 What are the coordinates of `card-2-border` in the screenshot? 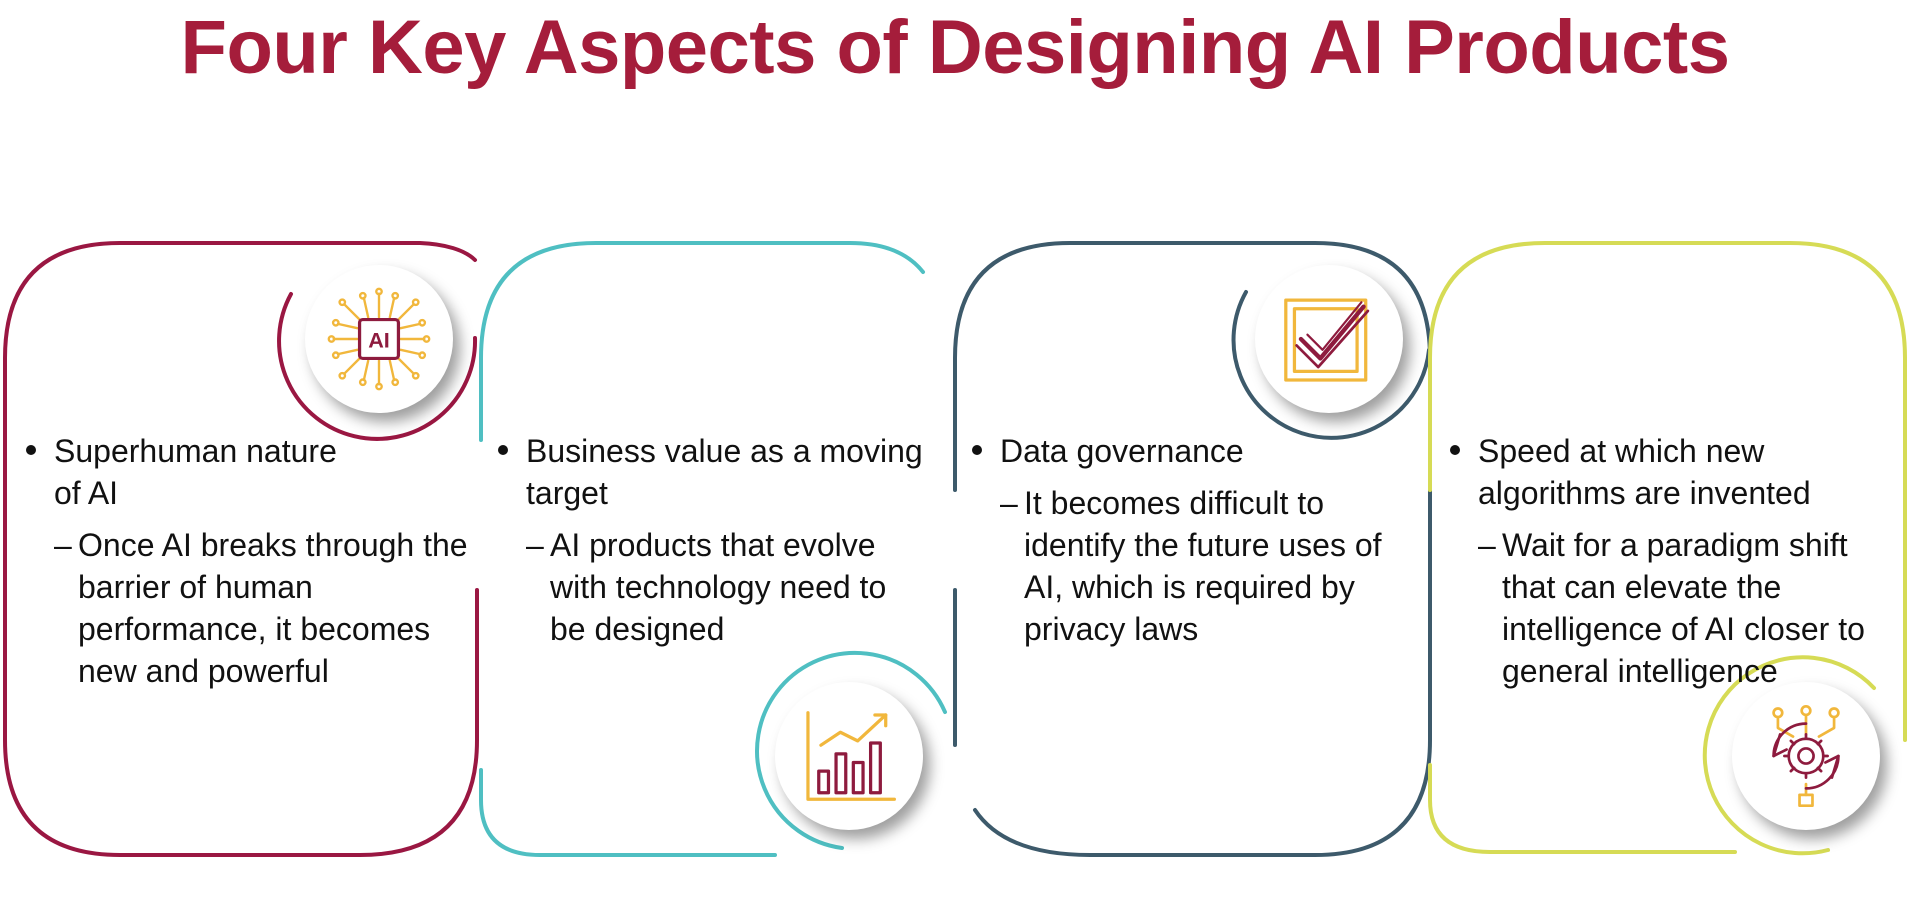 It's located at (702, 341).